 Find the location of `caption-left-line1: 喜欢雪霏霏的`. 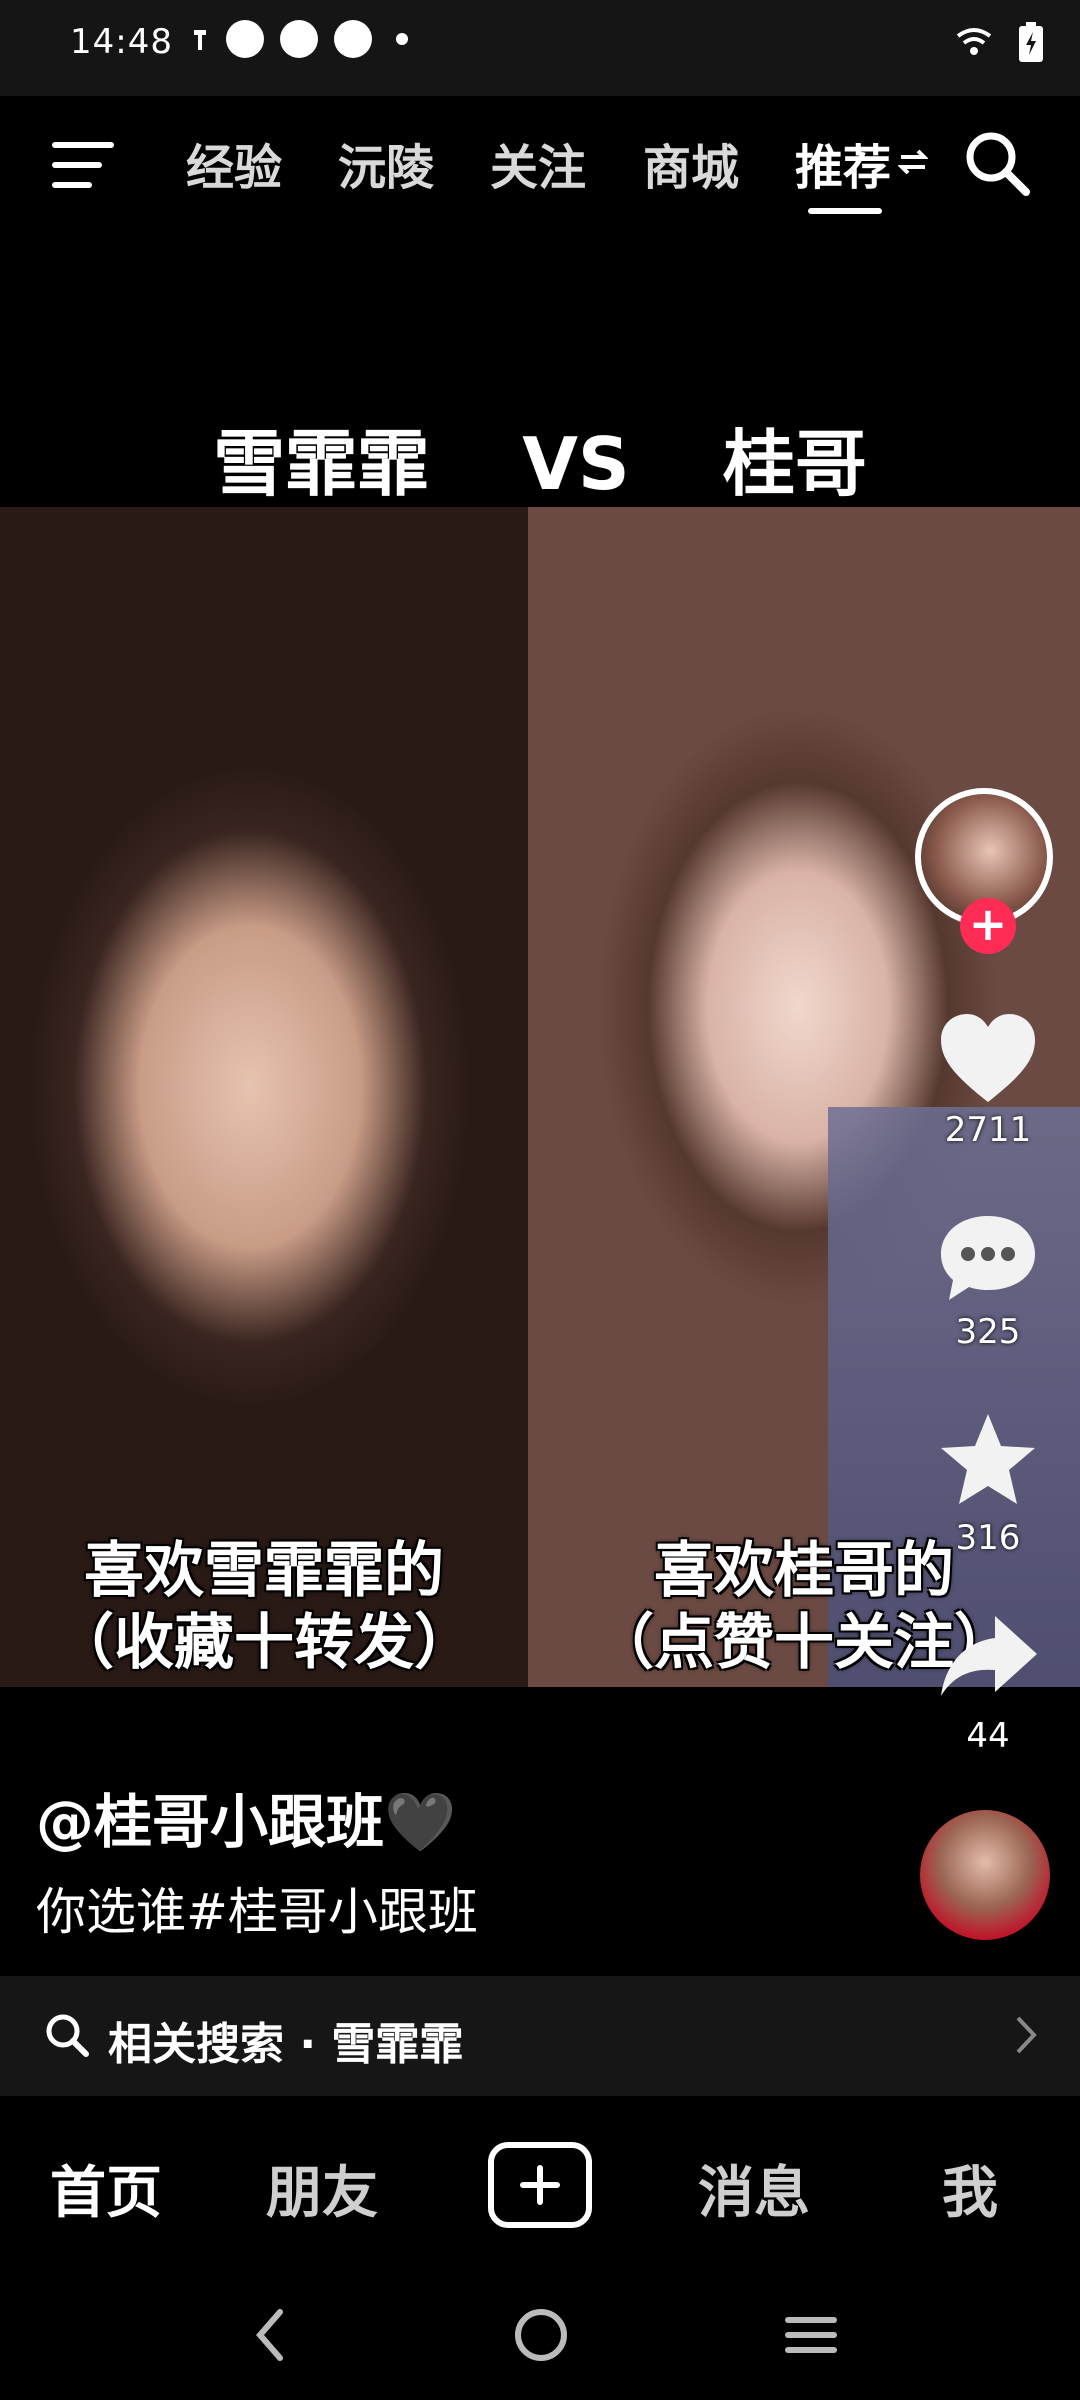

caption-left-line1: 喜欢雪霏霏的 is located at coordinates (264, 1571).